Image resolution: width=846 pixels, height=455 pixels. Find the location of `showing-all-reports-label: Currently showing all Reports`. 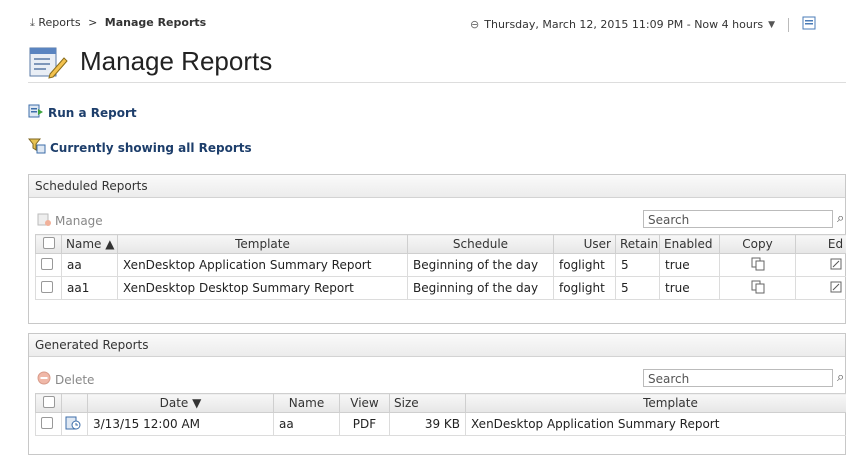

showing-all-reports-label: Currently showing all Reports is located at coordinates (151, 148).